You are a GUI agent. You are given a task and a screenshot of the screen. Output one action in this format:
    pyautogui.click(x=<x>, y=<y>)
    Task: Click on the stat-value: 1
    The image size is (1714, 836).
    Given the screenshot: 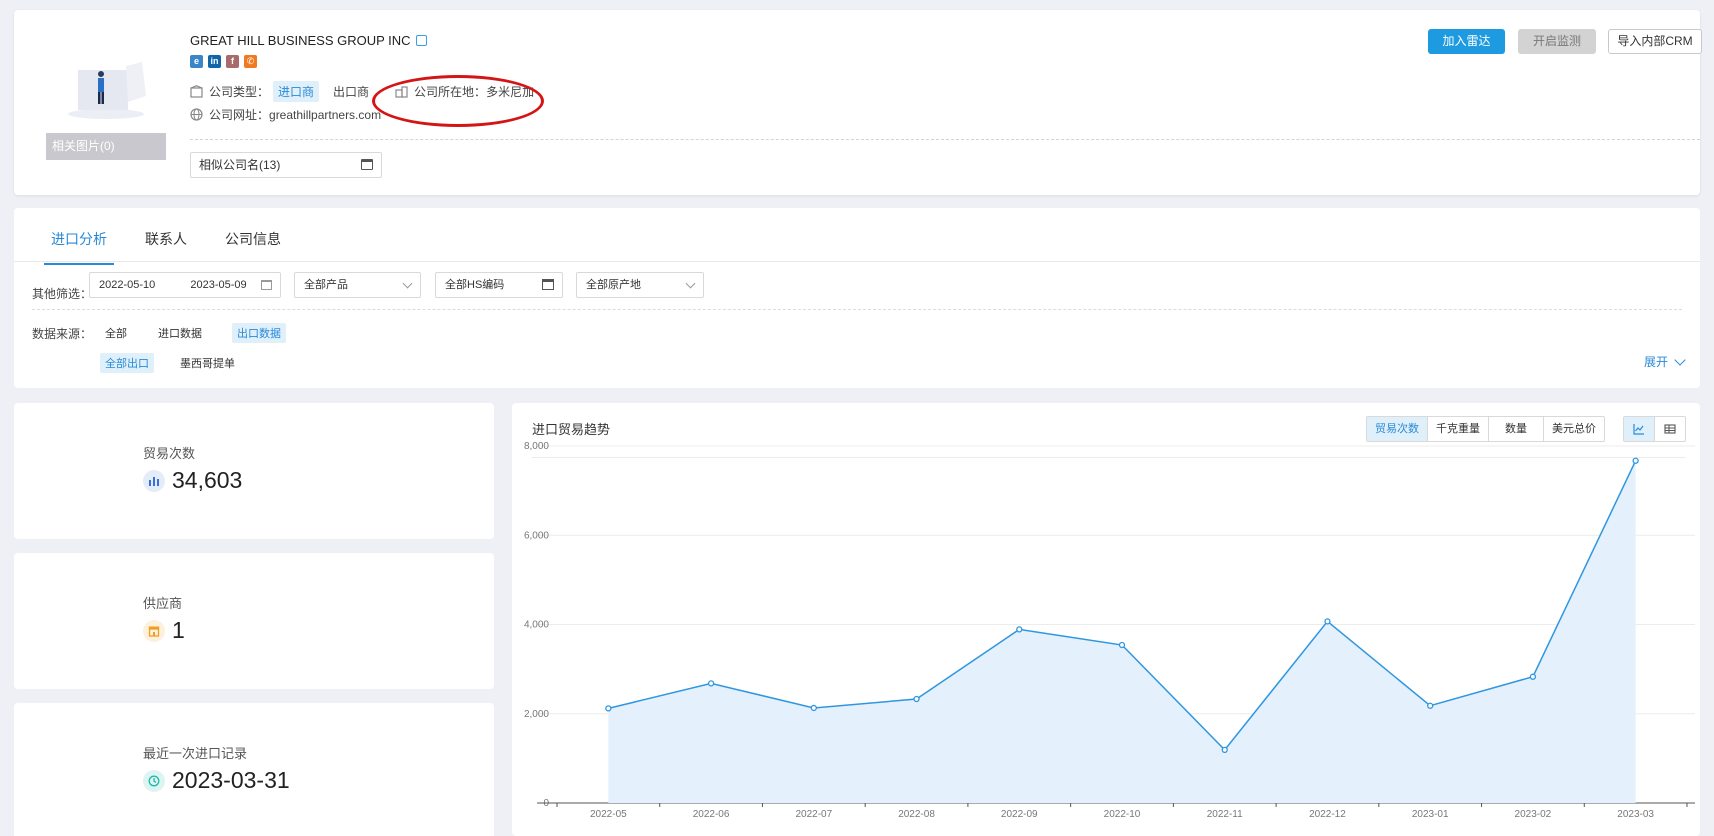 What is the action you would take?
    pyautogui.click(x=164, y=630)
    